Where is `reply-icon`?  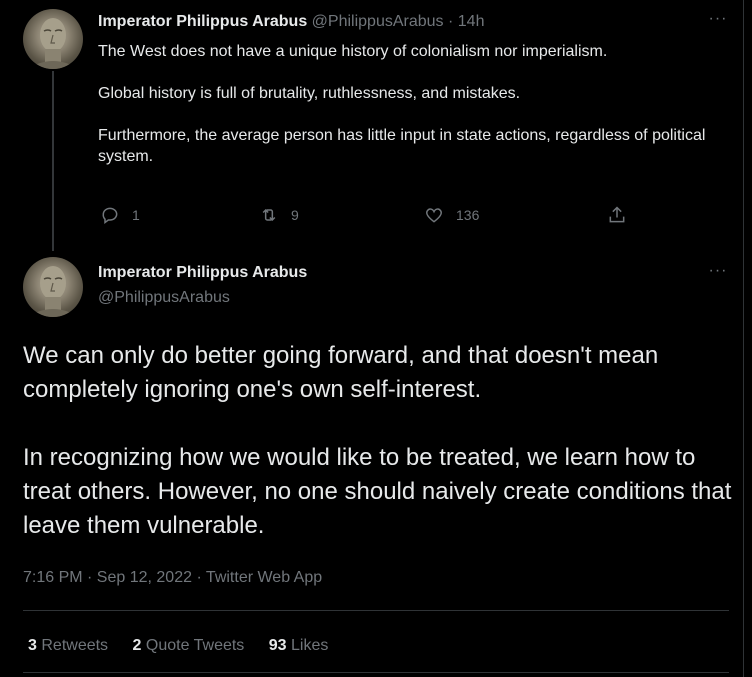 reply-icon is located at coordinates (110, 215).